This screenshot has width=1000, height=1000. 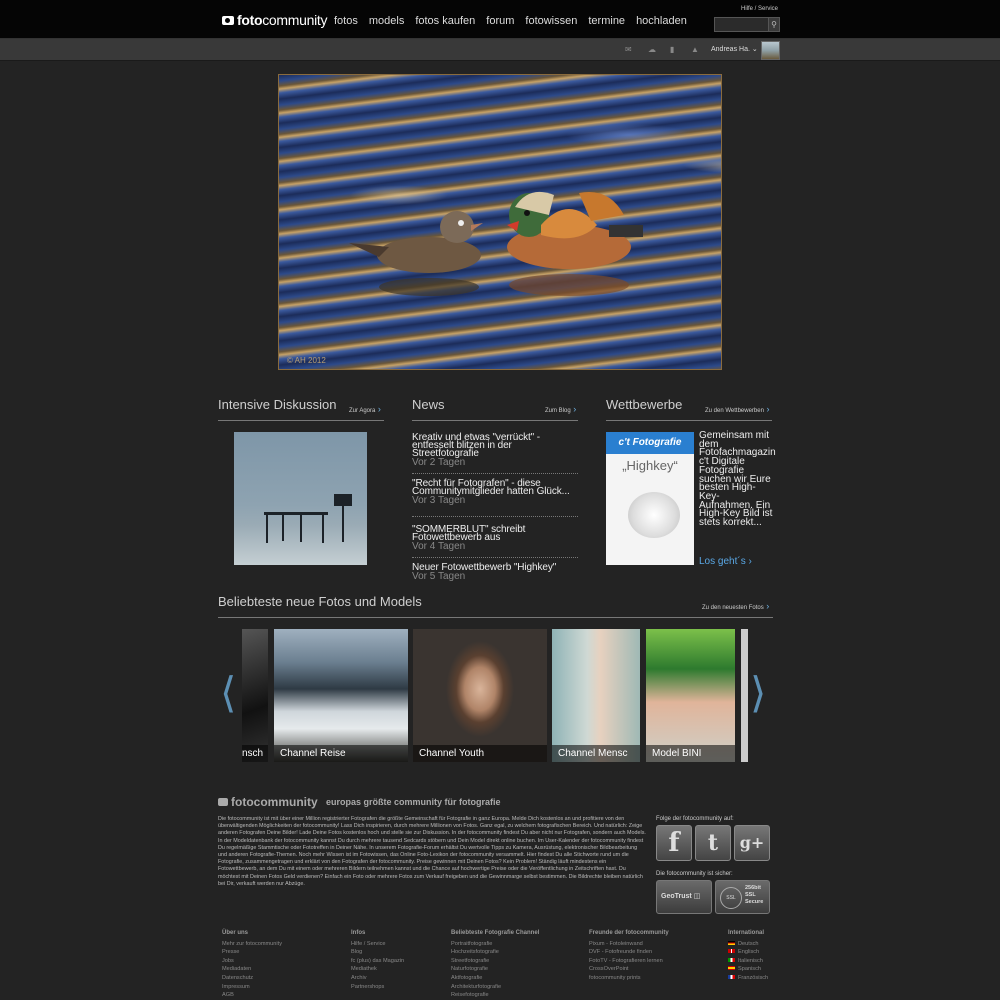 I want to click on footer-link: Pixum - Fotoleinwand, so click(x=629, y=944).